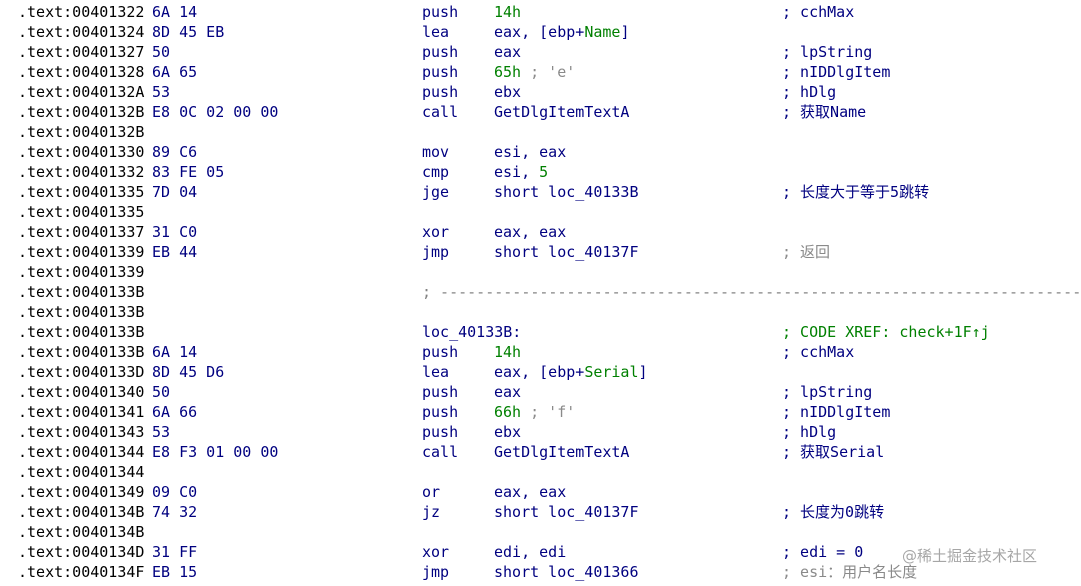  Describe the element at coordinates (81, 492) in the screenshot. I see `address: .text:00401349` at that location.